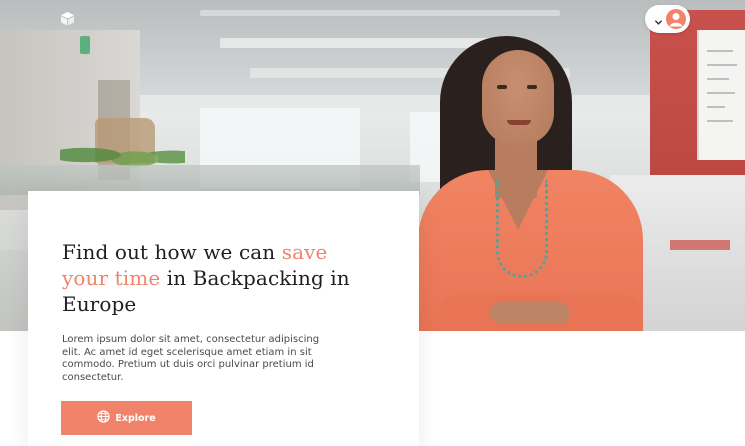  Describe the element at coordinates (67, 18) in the screenshot. I see `cube-icon` at that location.